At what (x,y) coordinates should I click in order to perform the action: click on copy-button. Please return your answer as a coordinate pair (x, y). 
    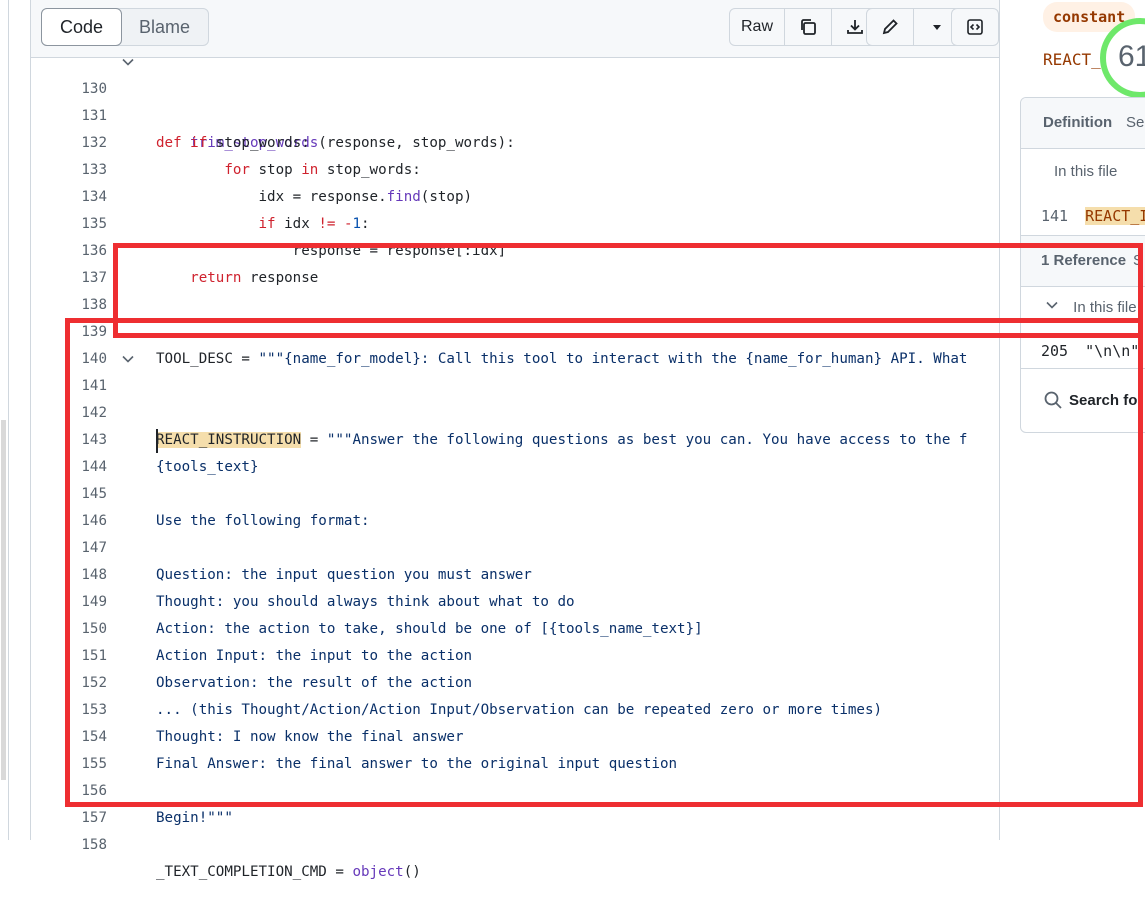
    Looking at the image, I should click on (808, 27).